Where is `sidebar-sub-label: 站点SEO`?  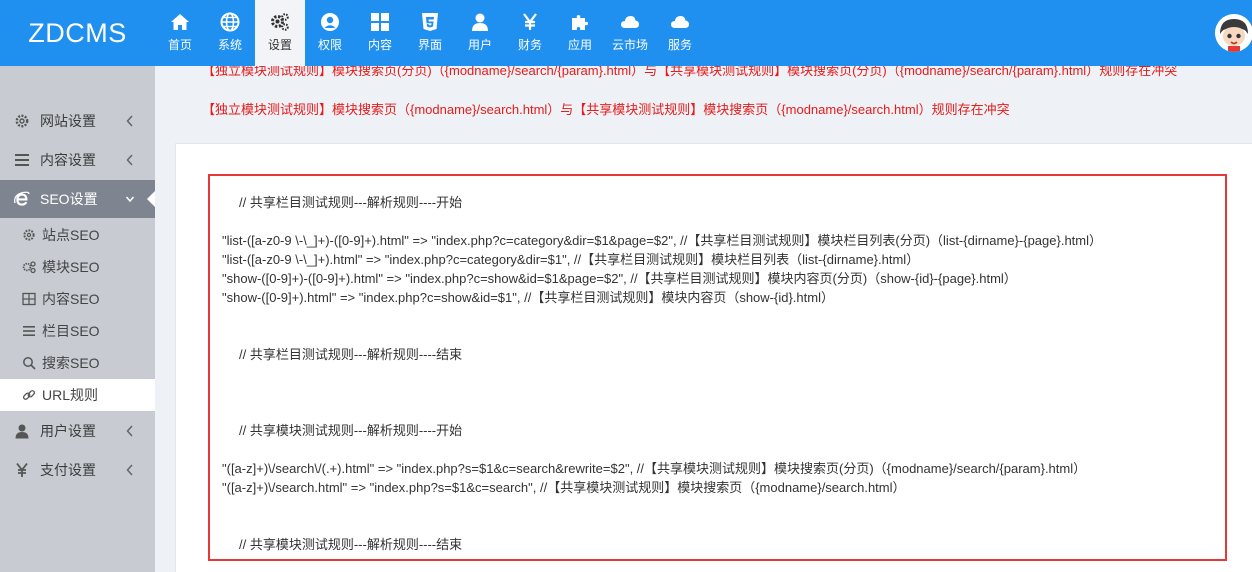 sidebar-sub-label: 站点SEO is located at coordinates (71, 235).